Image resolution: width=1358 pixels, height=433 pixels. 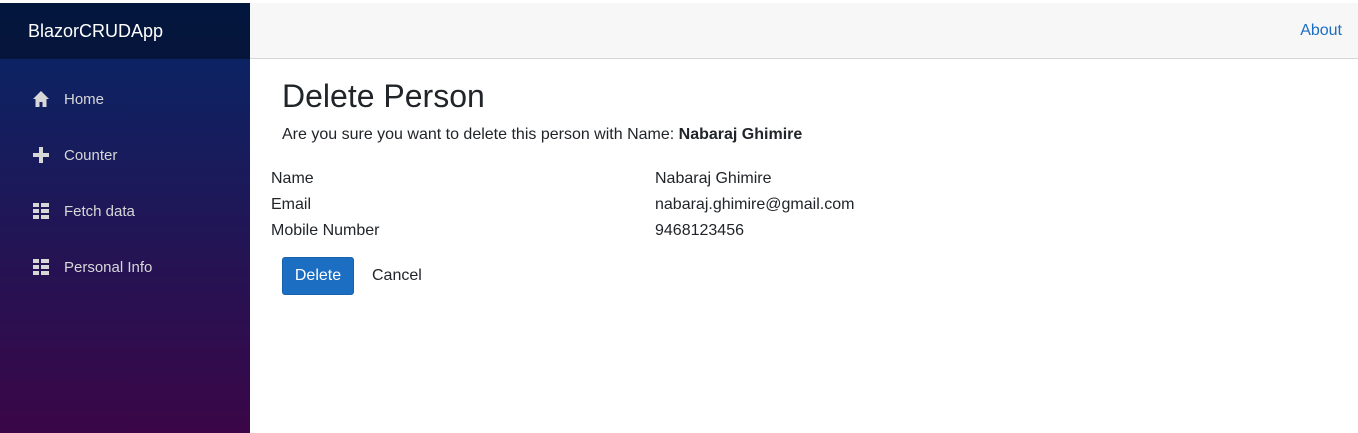 I want to click on detail-value: 9468123456, so click(x=699, y=230).